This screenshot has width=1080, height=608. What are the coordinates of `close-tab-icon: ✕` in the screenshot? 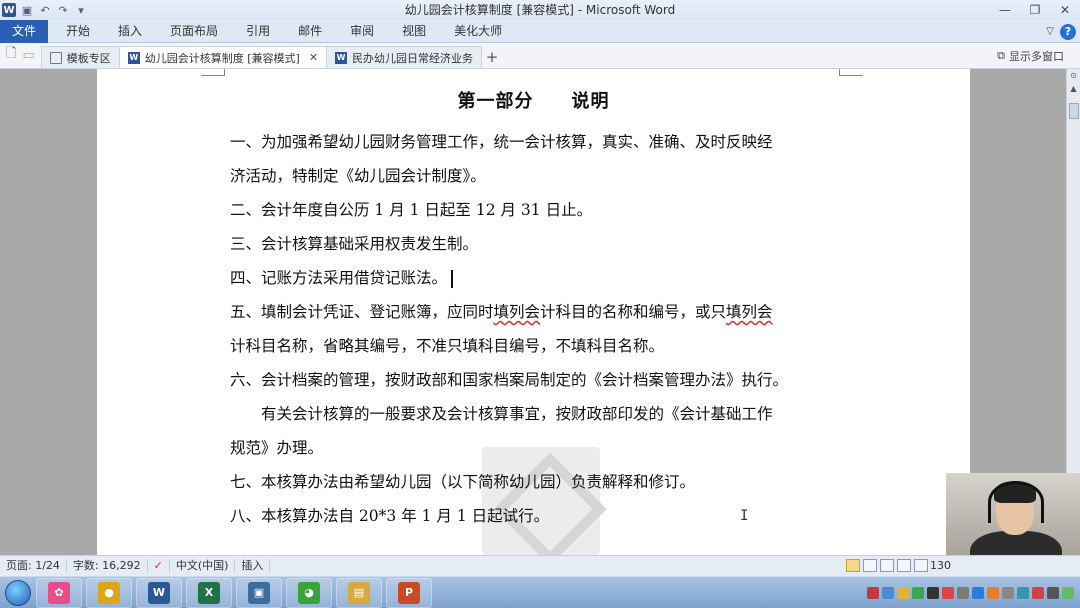 It's located at (313, 57).